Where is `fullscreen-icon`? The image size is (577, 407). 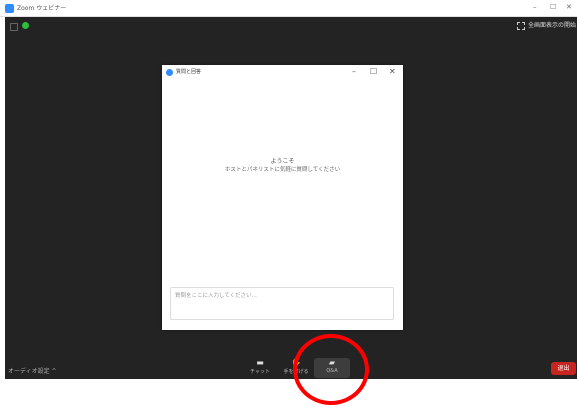
fullscreen-icon is located at coordinates (520, 25).